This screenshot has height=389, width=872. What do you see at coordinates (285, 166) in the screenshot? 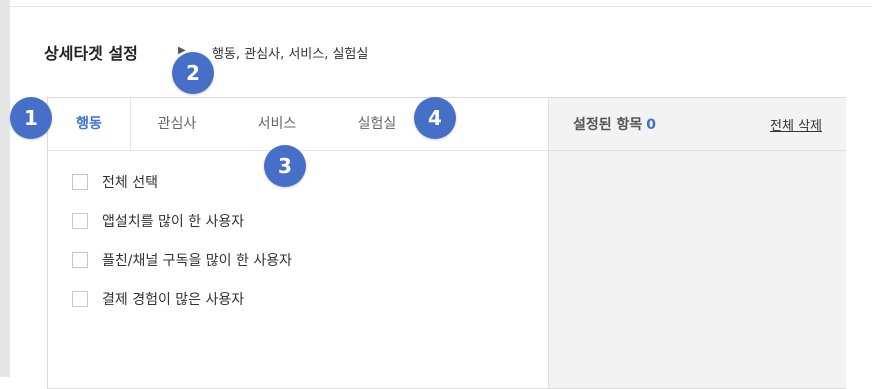
I see `step-badge-3: 3` at bounding box center [285, 166].